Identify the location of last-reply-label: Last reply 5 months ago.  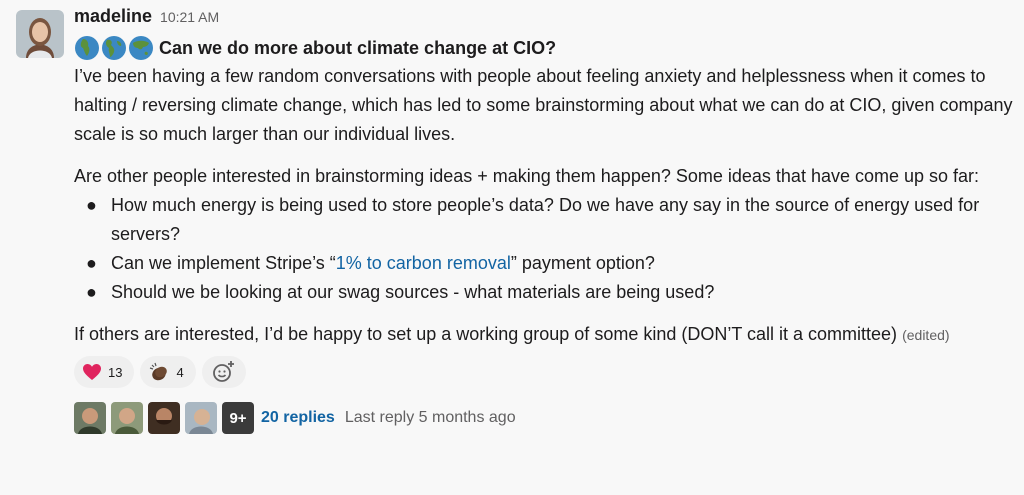
(430, 417).